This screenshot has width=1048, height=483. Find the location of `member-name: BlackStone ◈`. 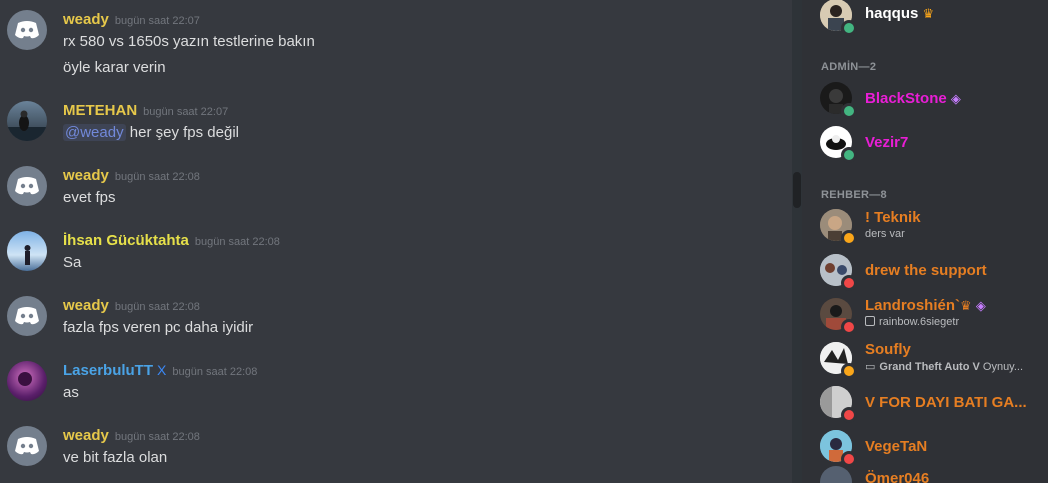

member-name: BlackStone ◈ is located at coordinates (913, 98).